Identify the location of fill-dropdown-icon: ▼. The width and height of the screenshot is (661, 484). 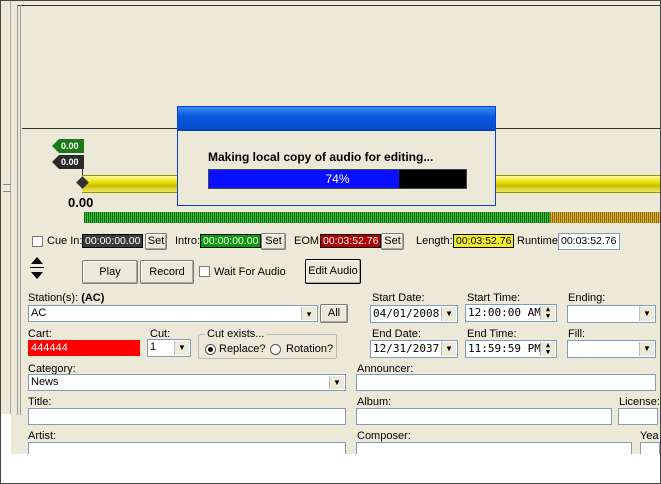
(646, 349).